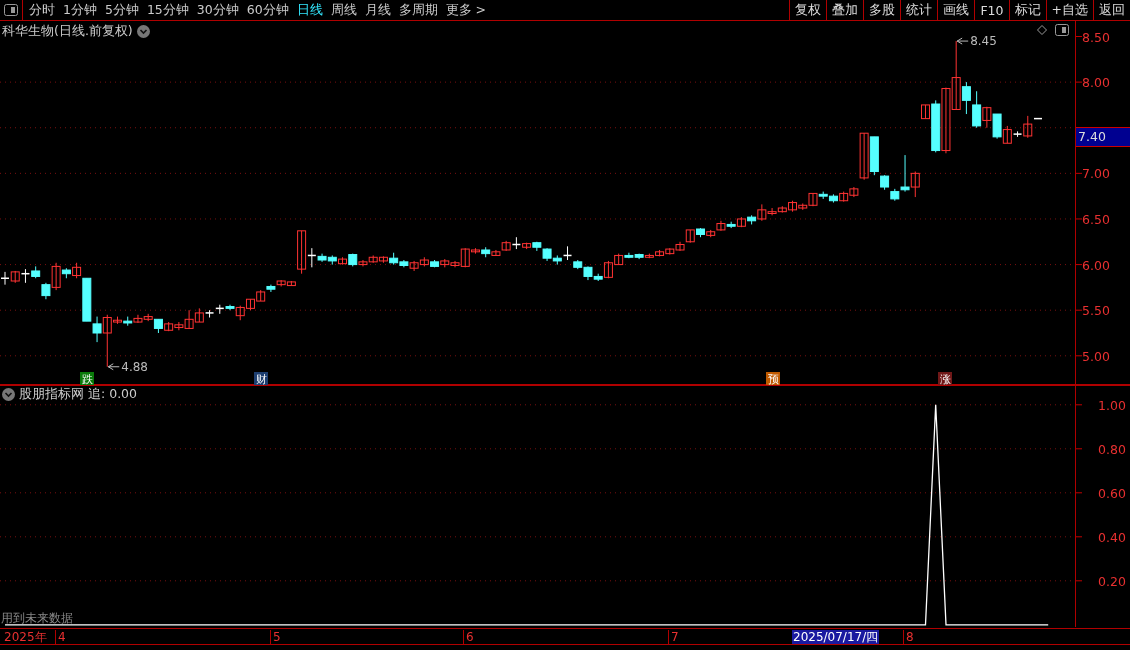  Describe the element at coordinates (468, 637) in the screenshot. I see `month-label: 6` at that location.